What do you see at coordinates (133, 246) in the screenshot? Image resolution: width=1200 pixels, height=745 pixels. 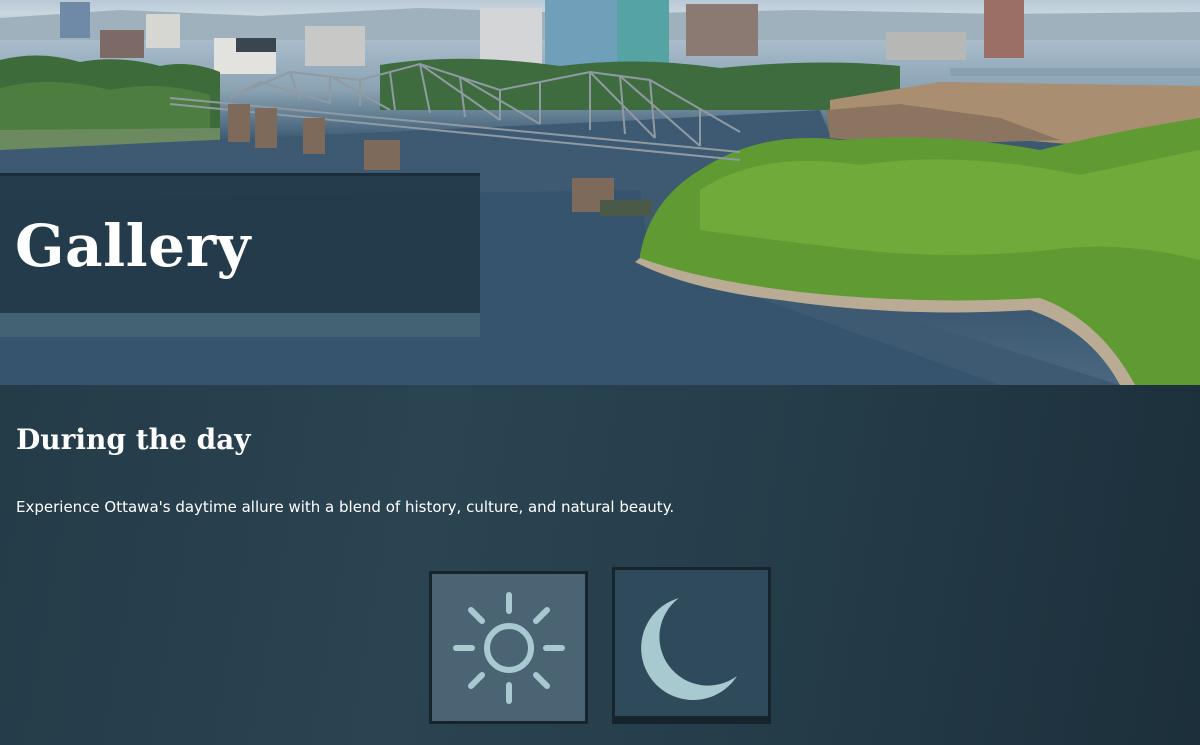 I see `page-title: Gallery` at bounding box center [133, 246].